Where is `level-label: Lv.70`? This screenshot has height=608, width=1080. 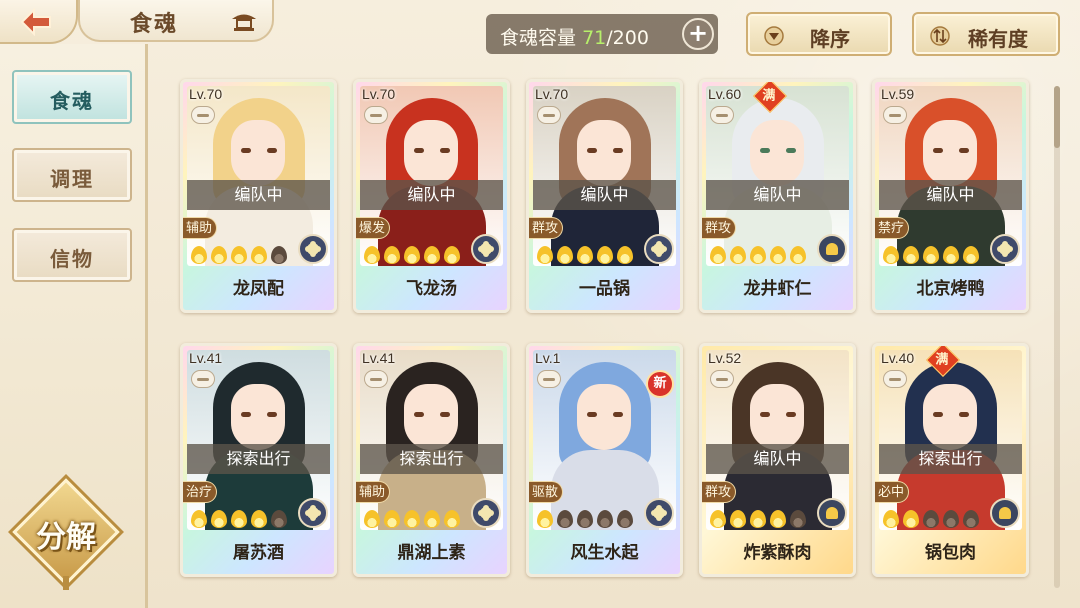 level-label: Lv.70 is located at coordinates (206, 94).